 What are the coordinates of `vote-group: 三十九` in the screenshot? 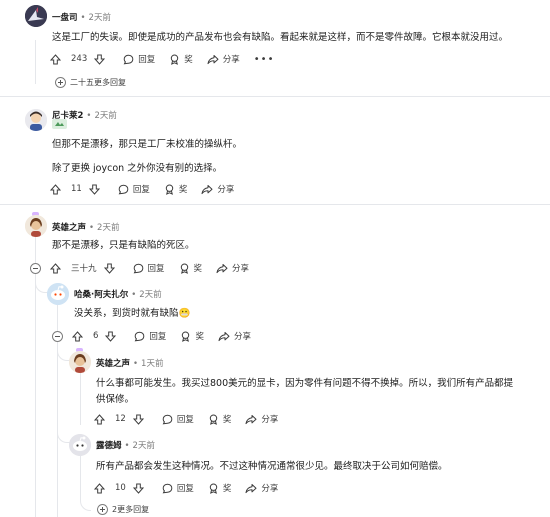 It's located at (84, 268).